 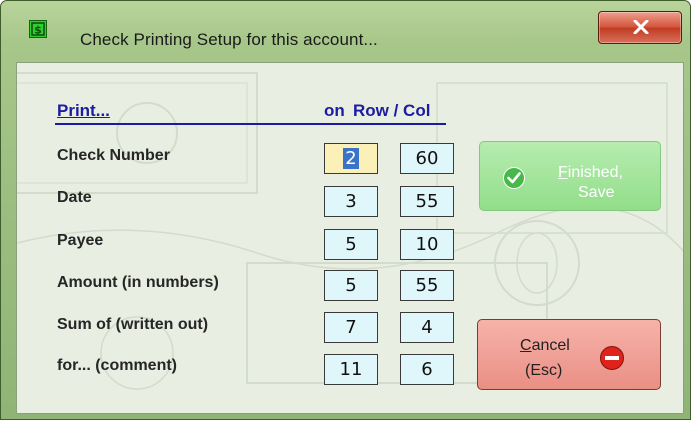 I want to click on column-header: Print... on Row / Col, so click(x=255, y=113).